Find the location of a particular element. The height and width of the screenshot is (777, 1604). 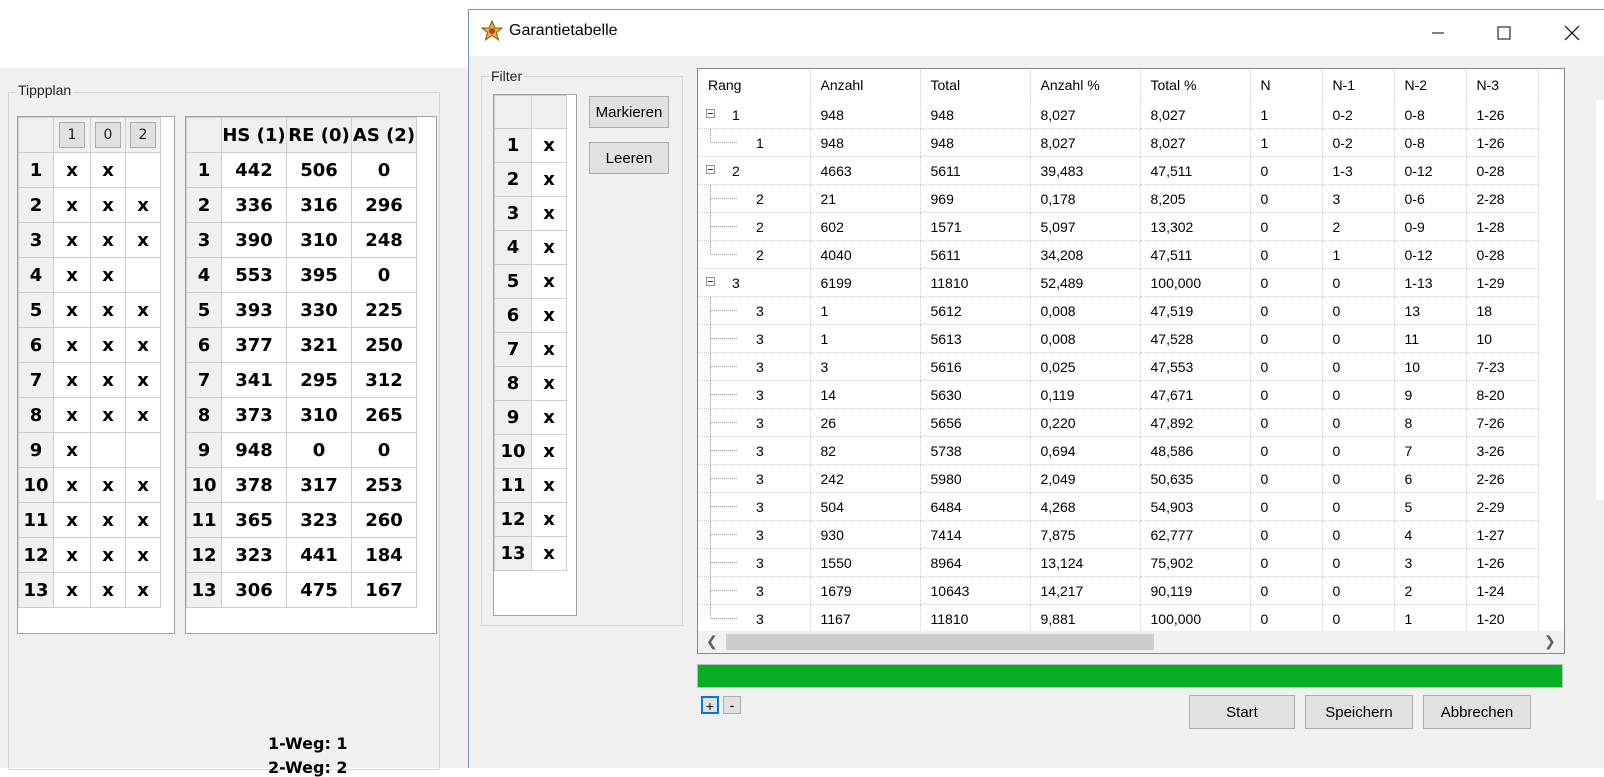

maximize-button is located at coordinates (1504, 33).